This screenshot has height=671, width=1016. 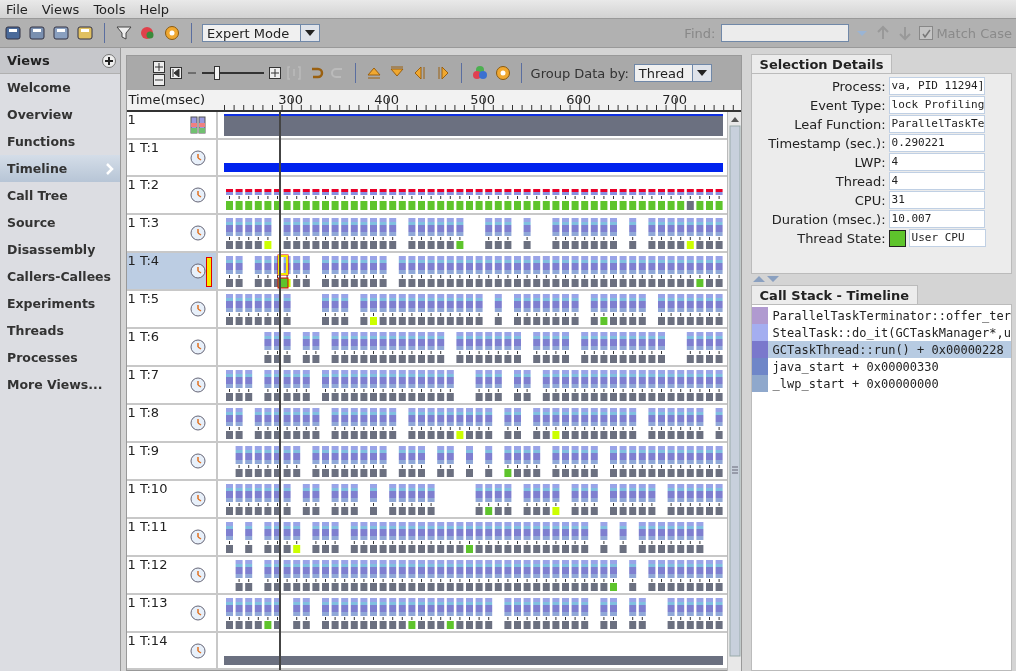 What do you see at coordinates (674, 99) in the screenshot?
I see `axis-tick-label: 700` at bounding box center [674, 99].